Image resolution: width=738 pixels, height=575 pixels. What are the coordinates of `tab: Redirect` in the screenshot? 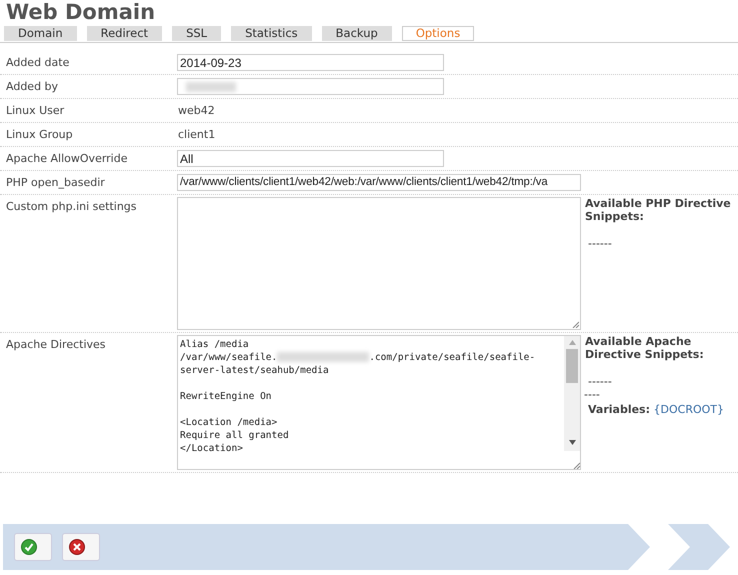 It's located at (124, 33).